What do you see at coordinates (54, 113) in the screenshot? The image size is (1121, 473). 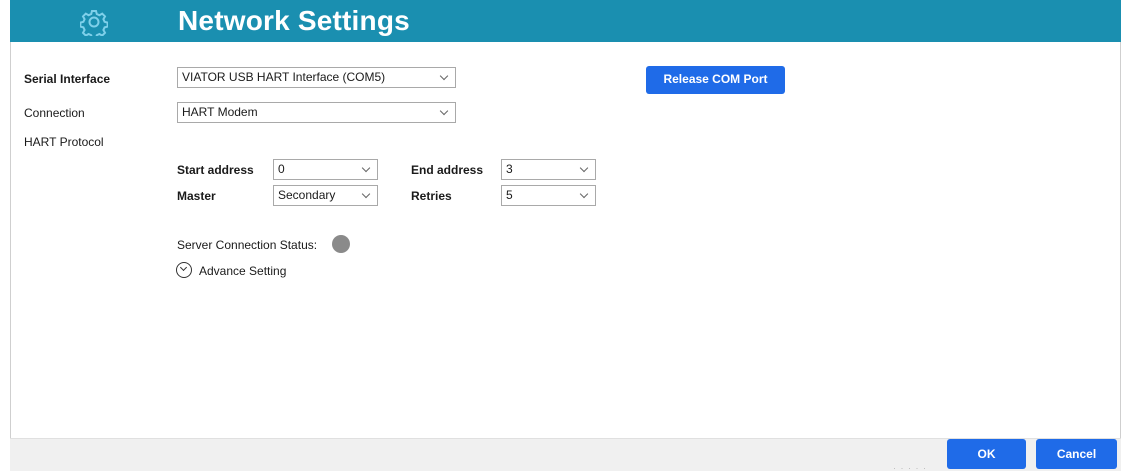 I see `connection-label: Connection` at bounding box center [54, 113].